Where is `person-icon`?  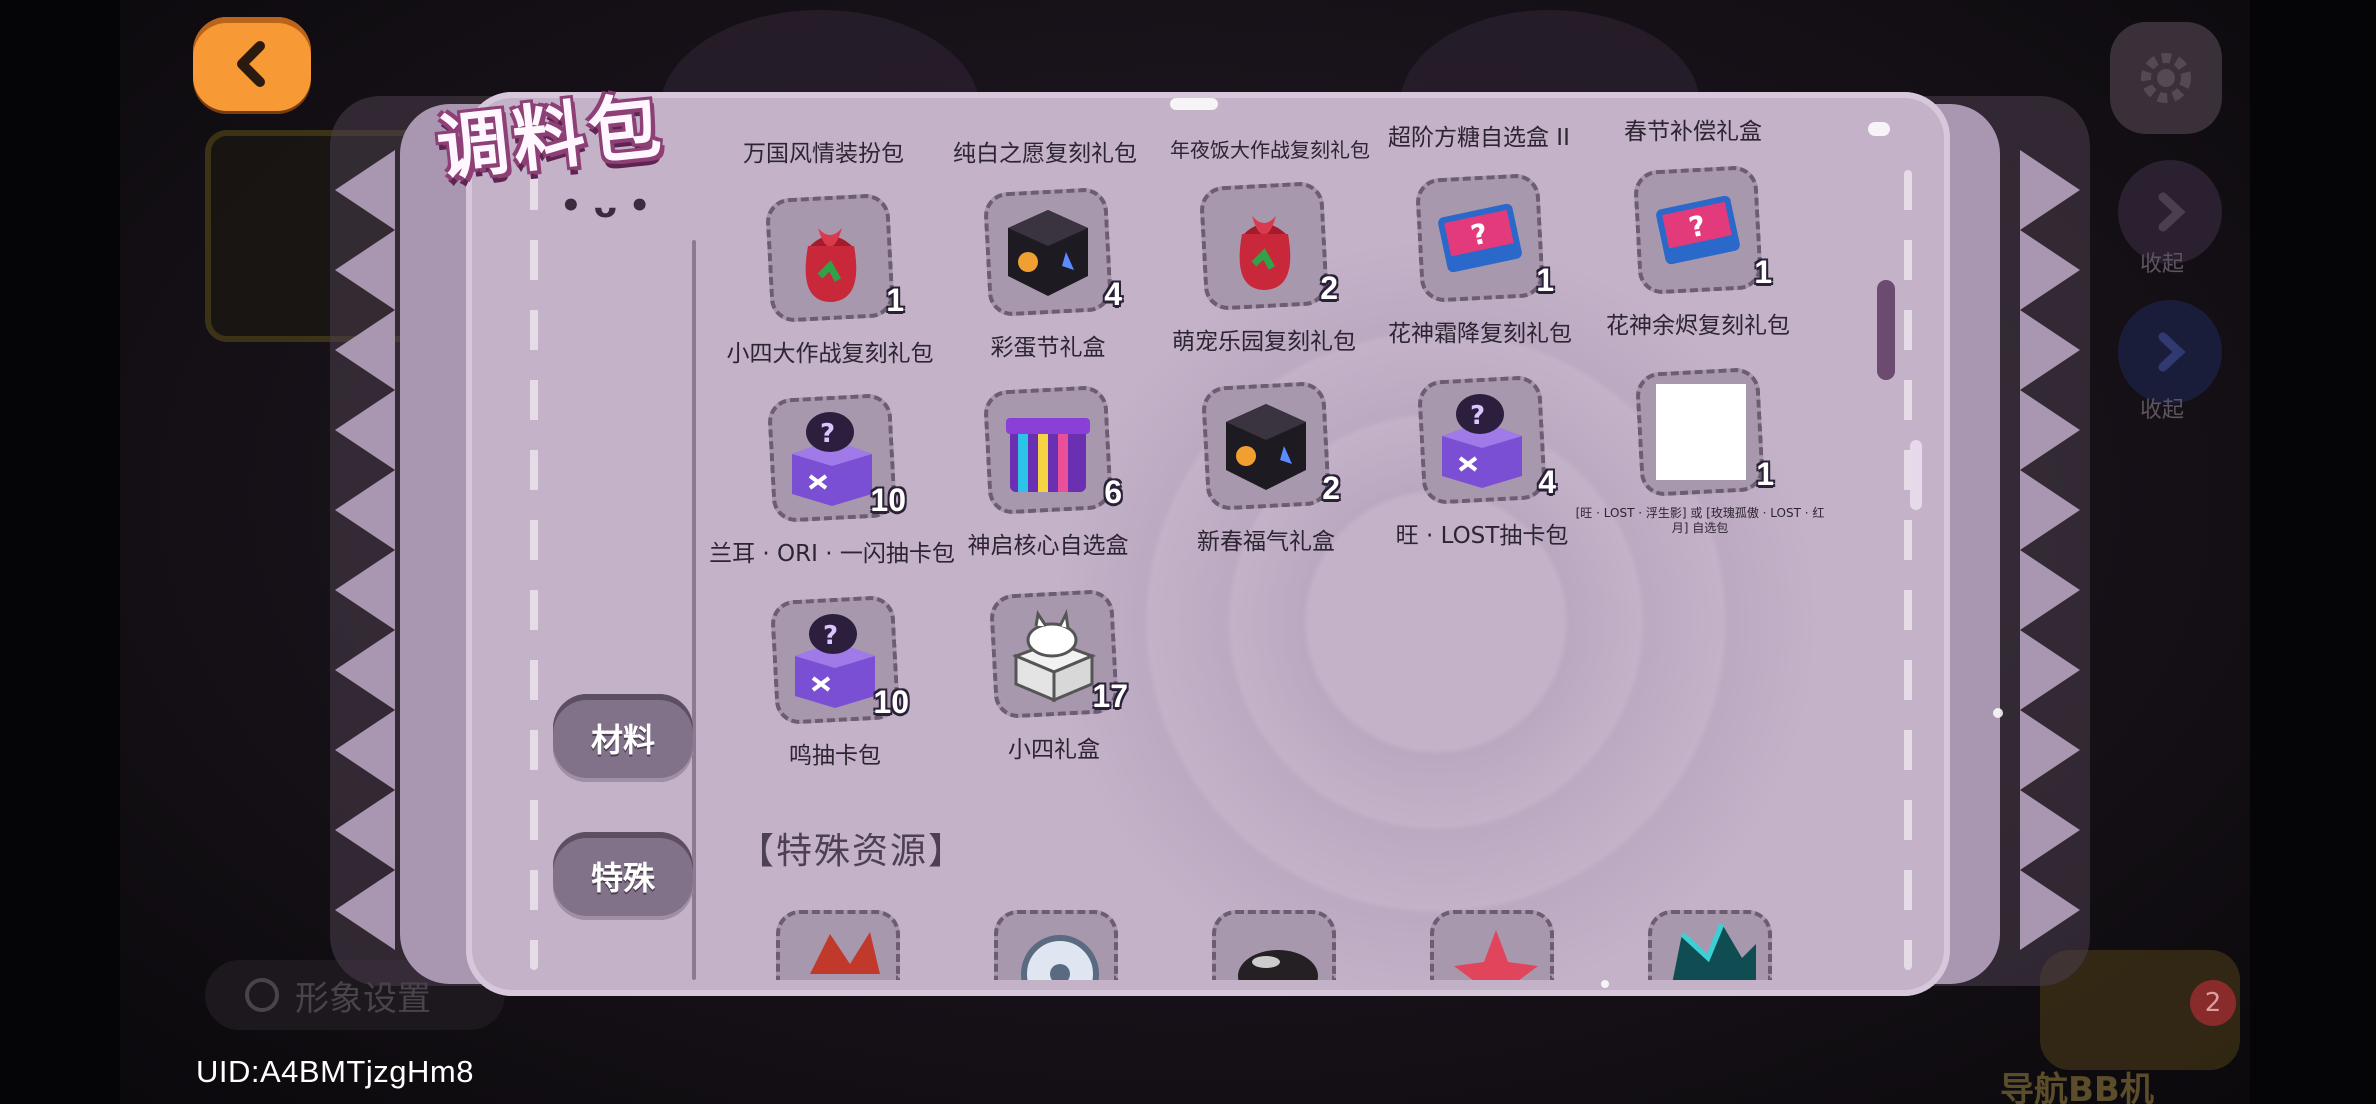 person-icon is located at coordinates (262, 995).